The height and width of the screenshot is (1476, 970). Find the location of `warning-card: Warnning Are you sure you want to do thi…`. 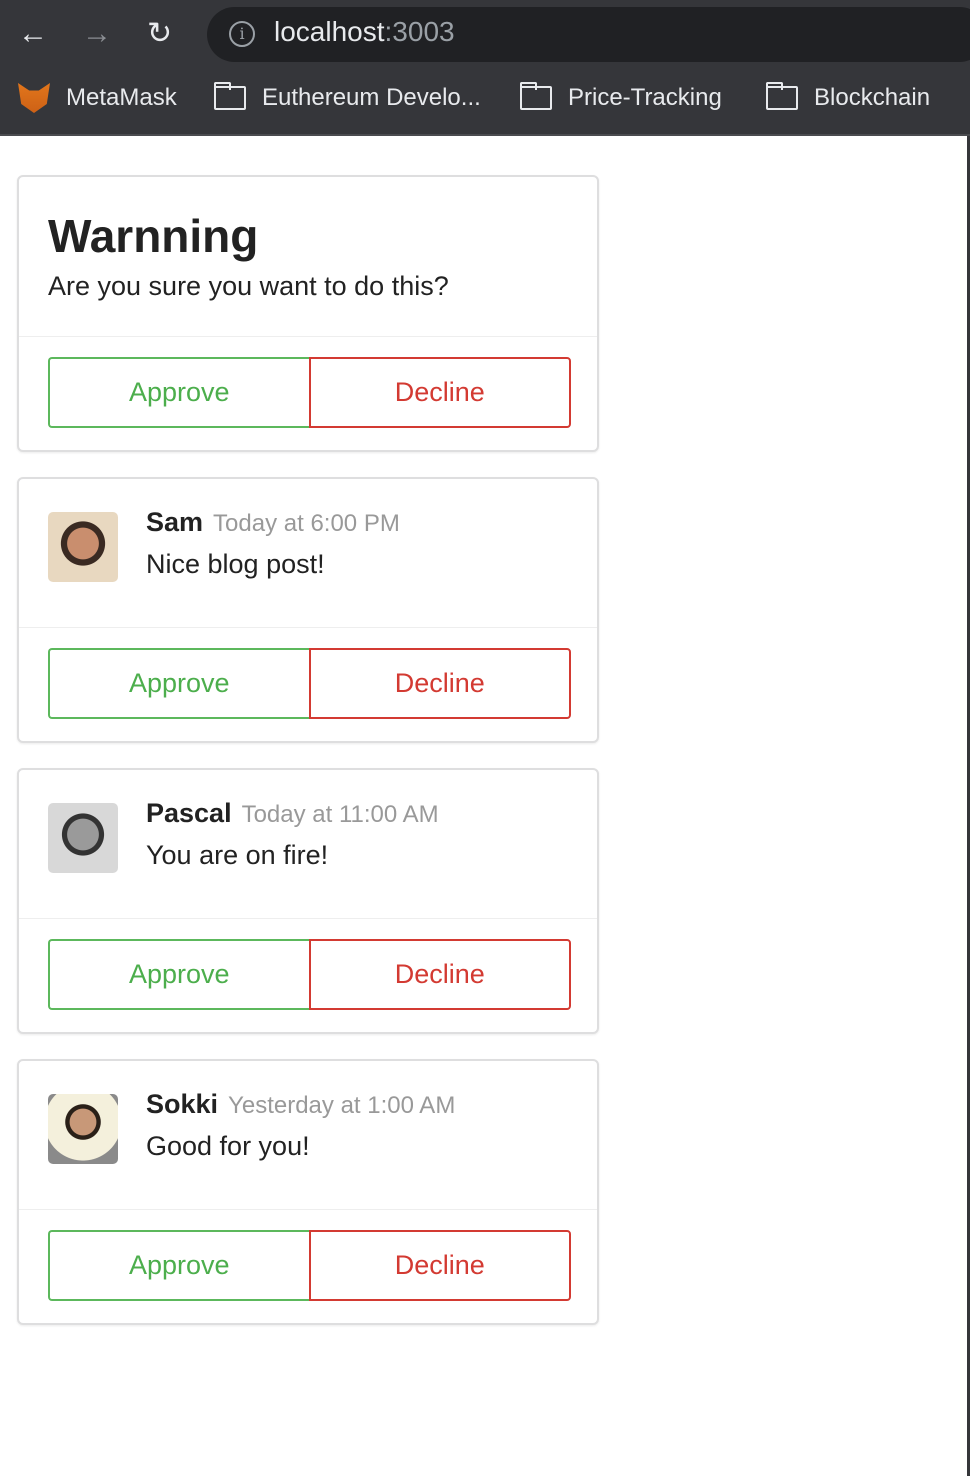

warning-card: Warnning Are you sure you want to do thi… is located at coordinates (308, 313).